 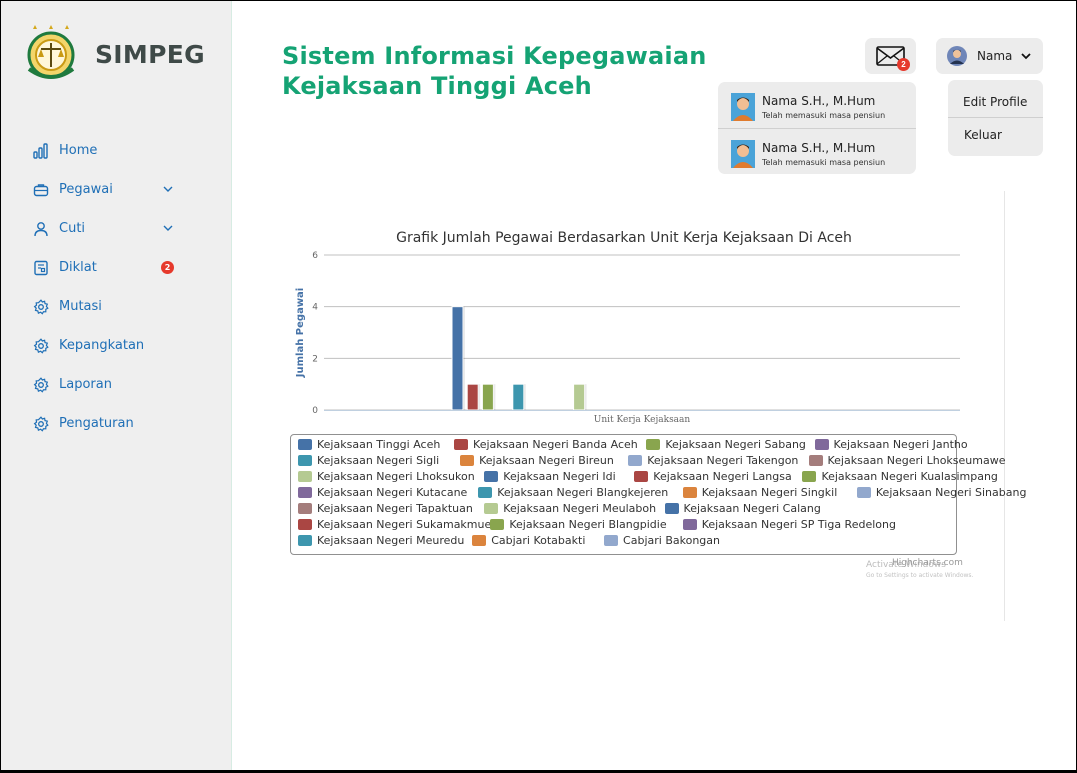 I want to click on app-name: SIMPEG, so click(x=150, y=54).